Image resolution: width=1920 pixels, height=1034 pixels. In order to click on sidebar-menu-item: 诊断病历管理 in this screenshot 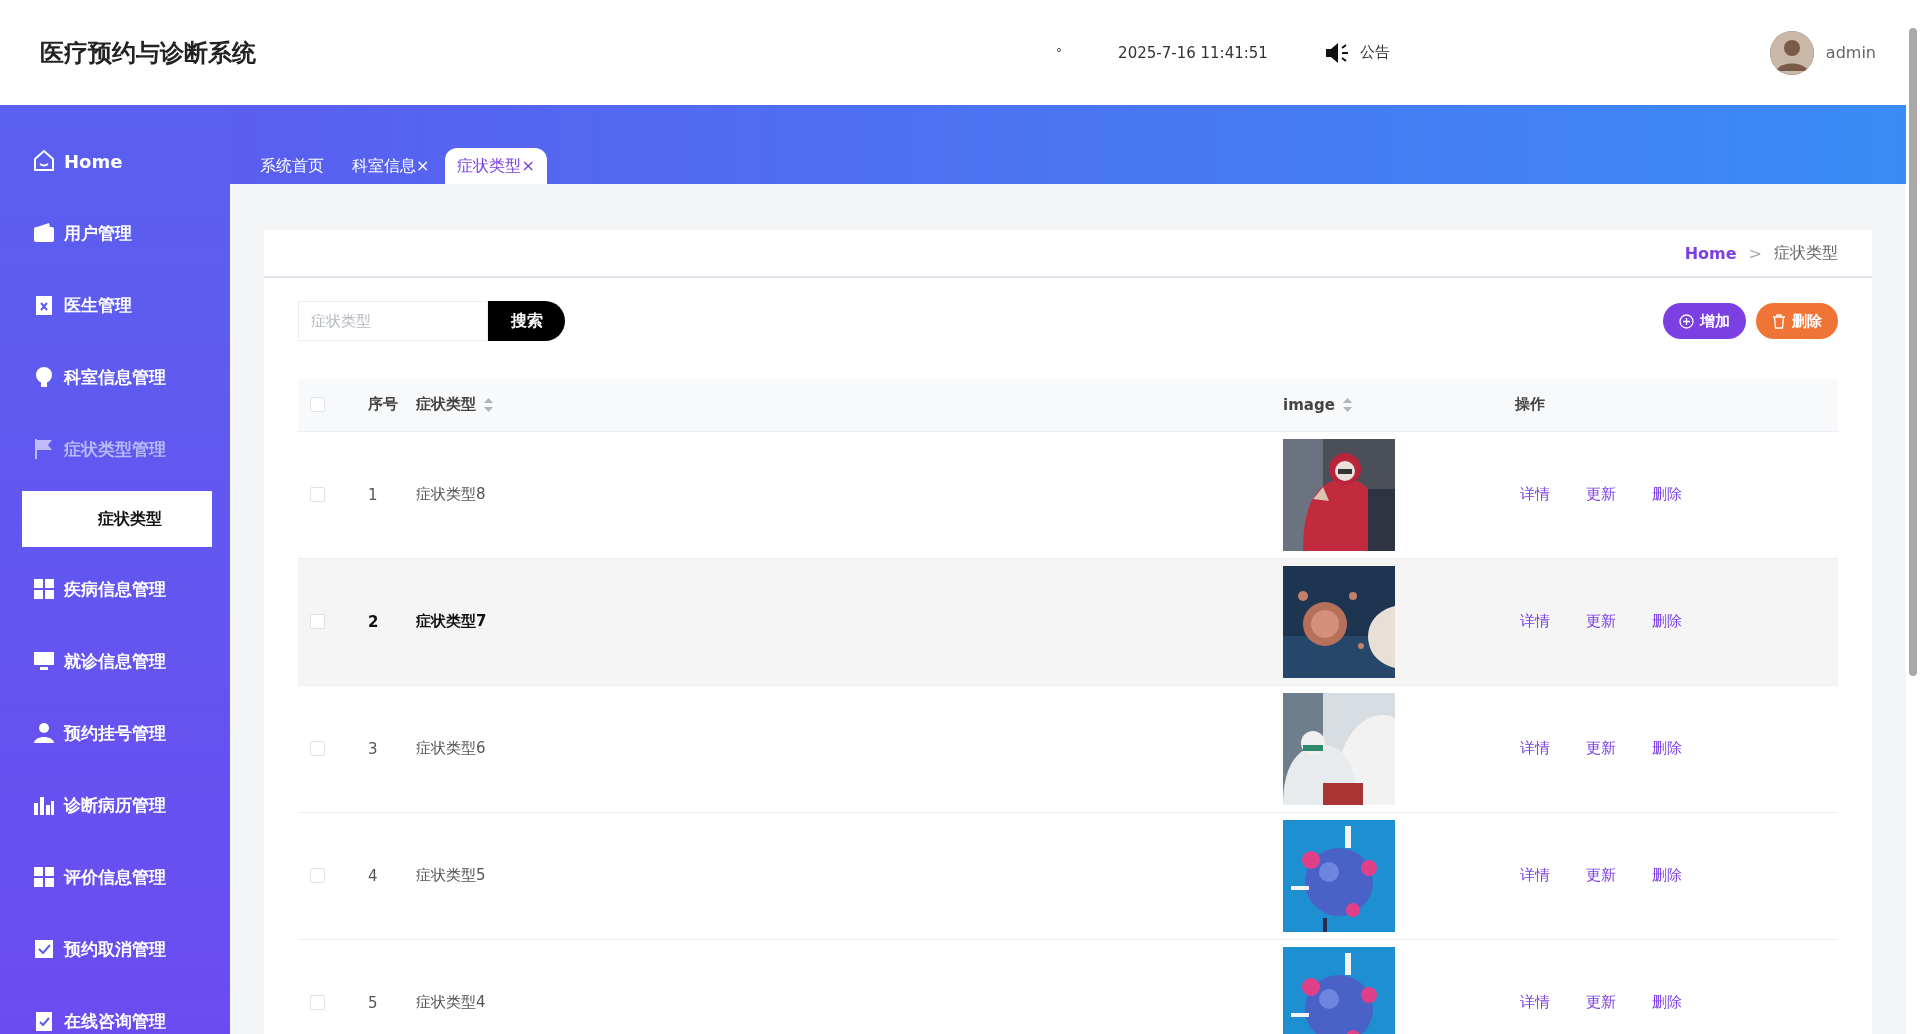, I will do `click(115, 805)`.